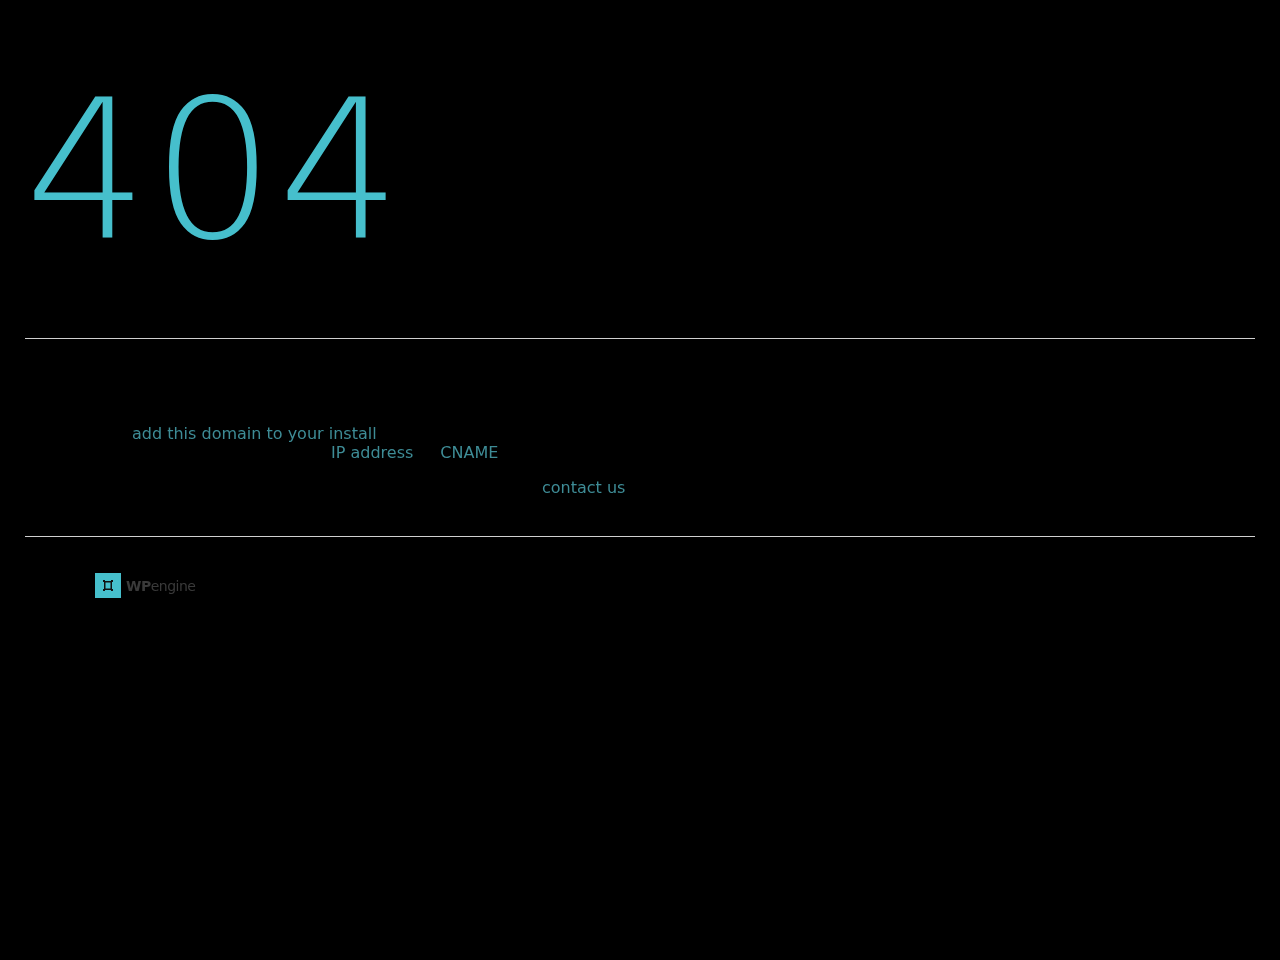 The width and height of the screenshot is (1280, 960). What do you see at coordinates (372, 452) in the screenshot?
I see `text-link: IP address` at bounding box center [372, 452].